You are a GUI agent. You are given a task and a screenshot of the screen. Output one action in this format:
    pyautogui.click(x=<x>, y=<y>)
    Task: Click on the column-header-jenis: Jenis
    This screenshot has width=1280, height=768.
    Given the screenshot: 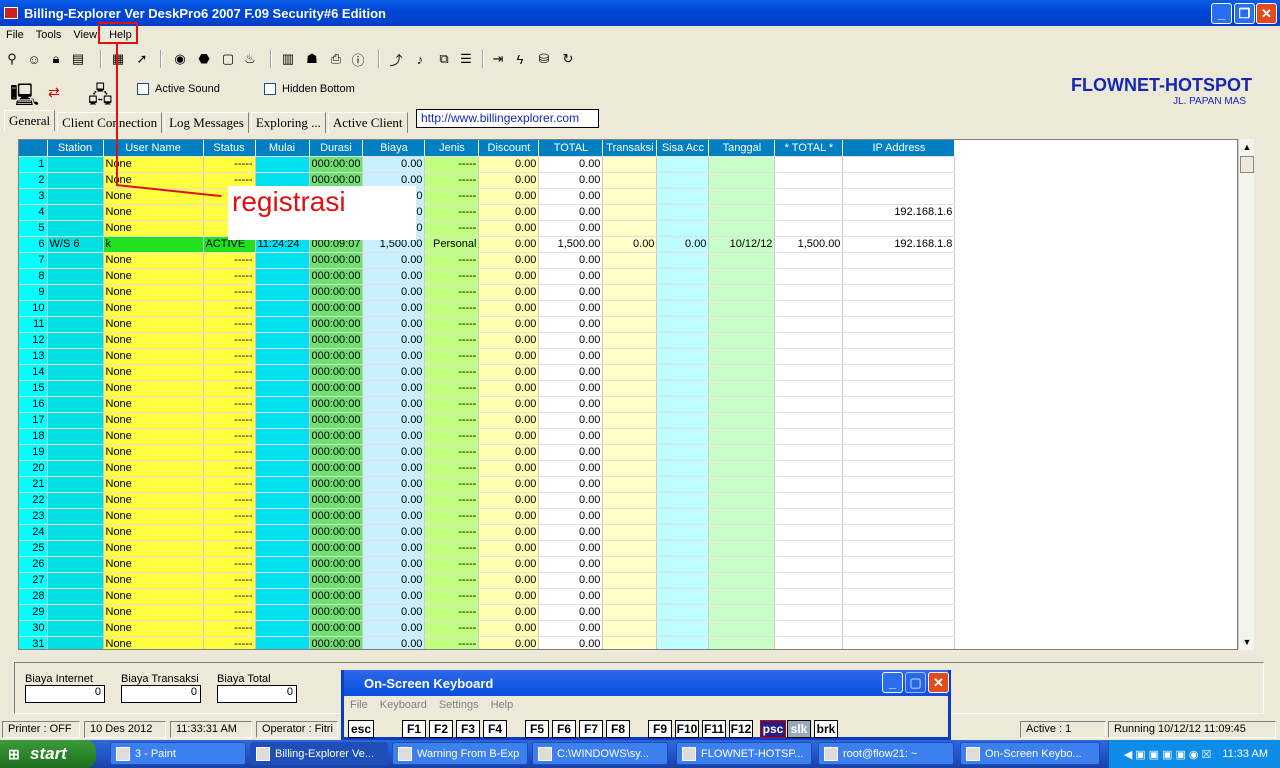 What is the action you would take?
    pyautogui.click(x=452, y=148)
    